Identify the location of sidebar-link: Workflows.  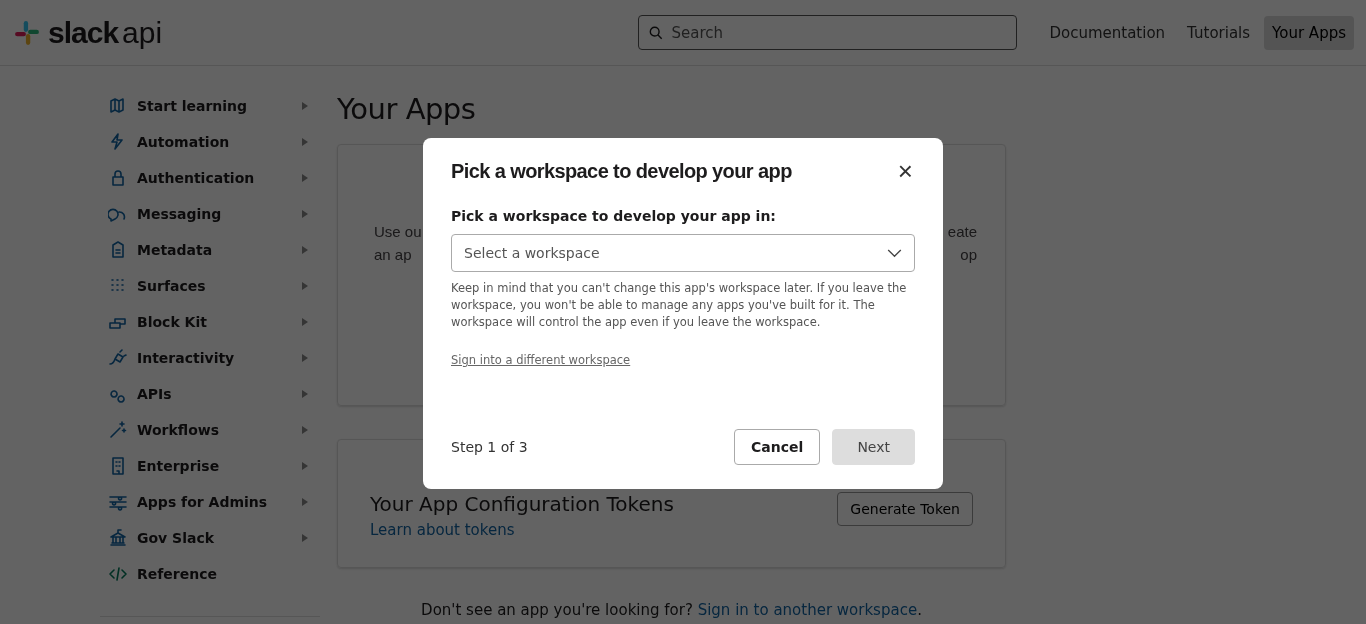
(178, 430).